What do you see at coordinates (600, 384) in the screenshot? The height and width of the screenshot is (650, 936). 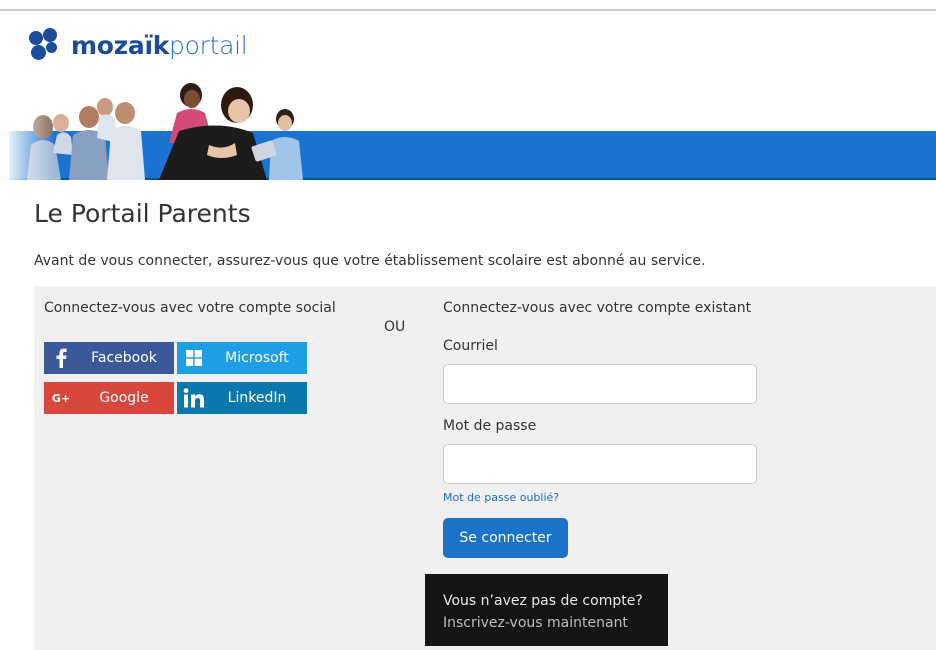 I see `email-field` at bounding box center [600, 384].